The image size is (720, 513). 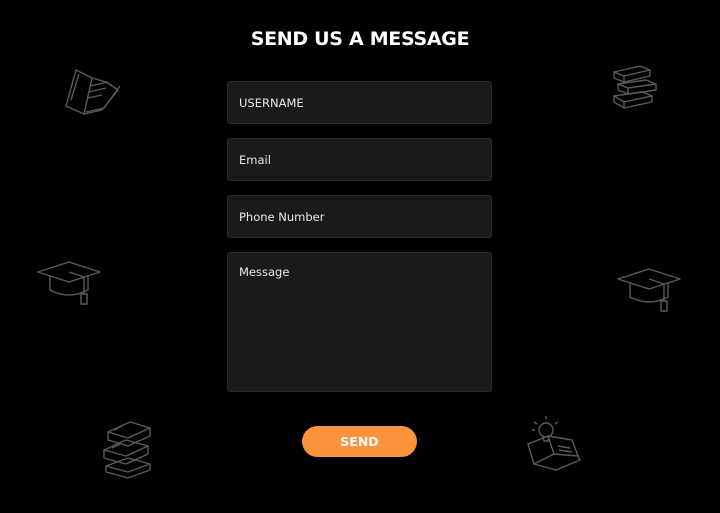 I want to click on message-textarea, so click(x=359, y=322).